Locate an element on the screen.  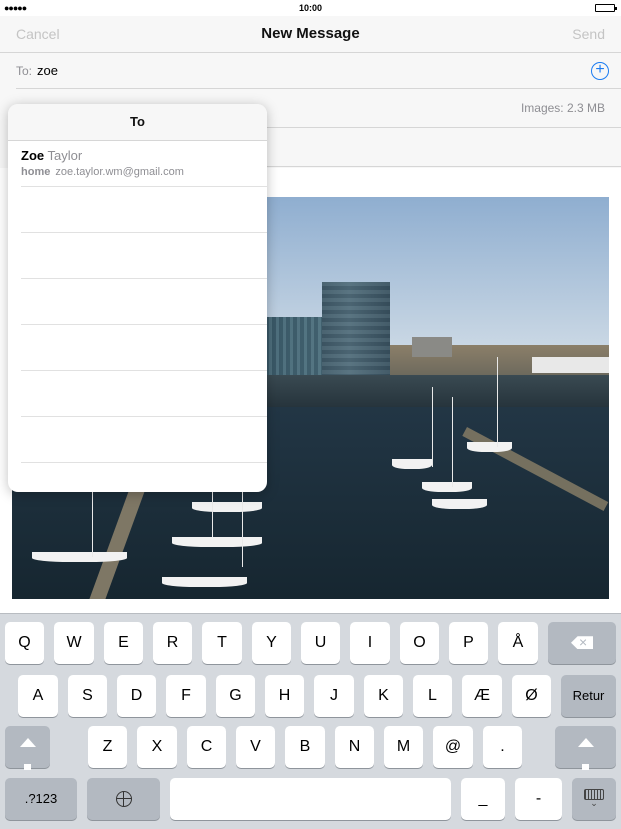
key-v: V is located at coordinates (255, 747).